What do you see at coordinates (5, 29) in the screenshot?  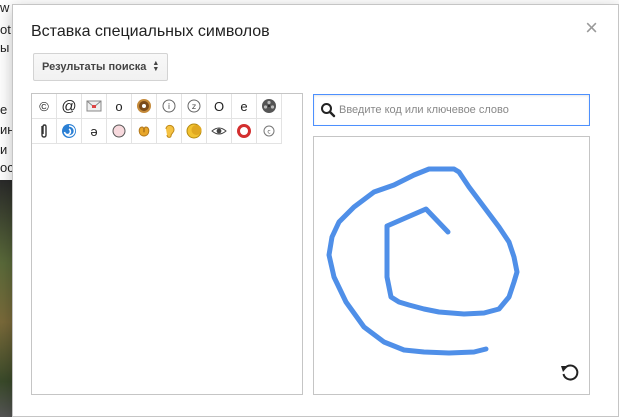 I see `background-text: ot` at bounding box center [5, 29].